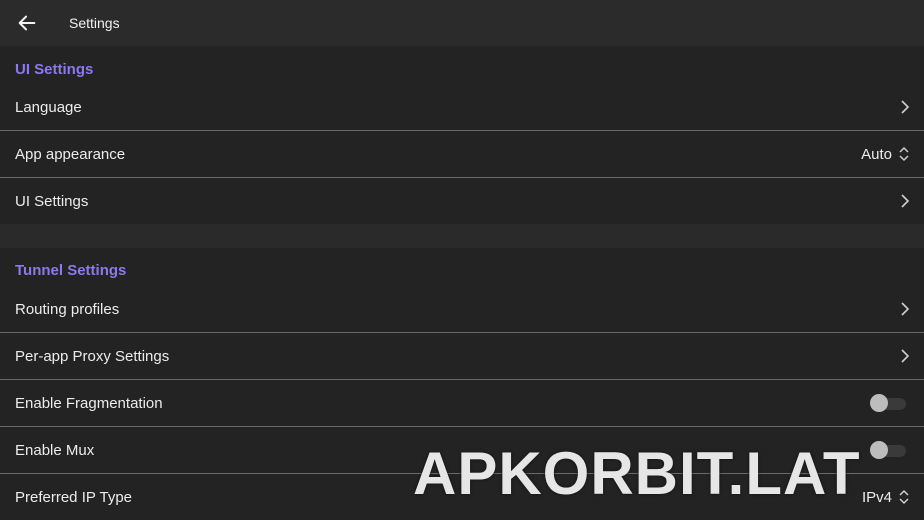  What do you see at coordinates (462, 236) in the screenshot?
I see `section-spacer` at bounding box center [462, 236].